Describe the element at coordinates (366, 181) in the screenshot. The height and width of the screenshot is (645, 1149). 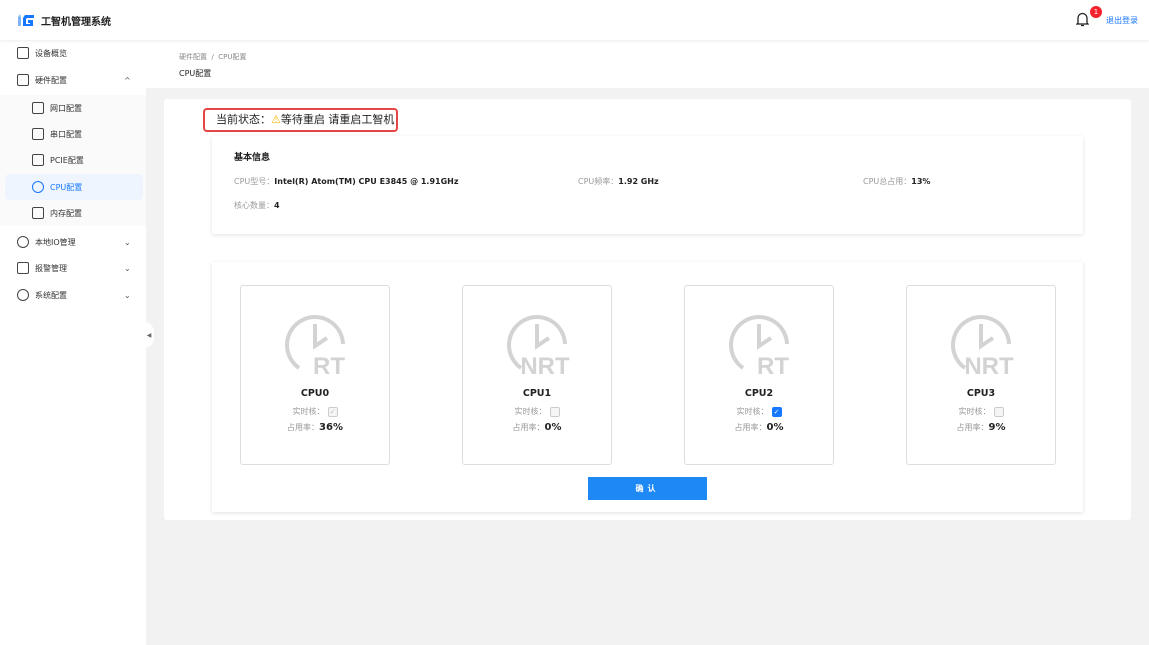
I see `value: Intel(R) Atom(TM) CPU E3845 @ 1.91GHz` at that location.